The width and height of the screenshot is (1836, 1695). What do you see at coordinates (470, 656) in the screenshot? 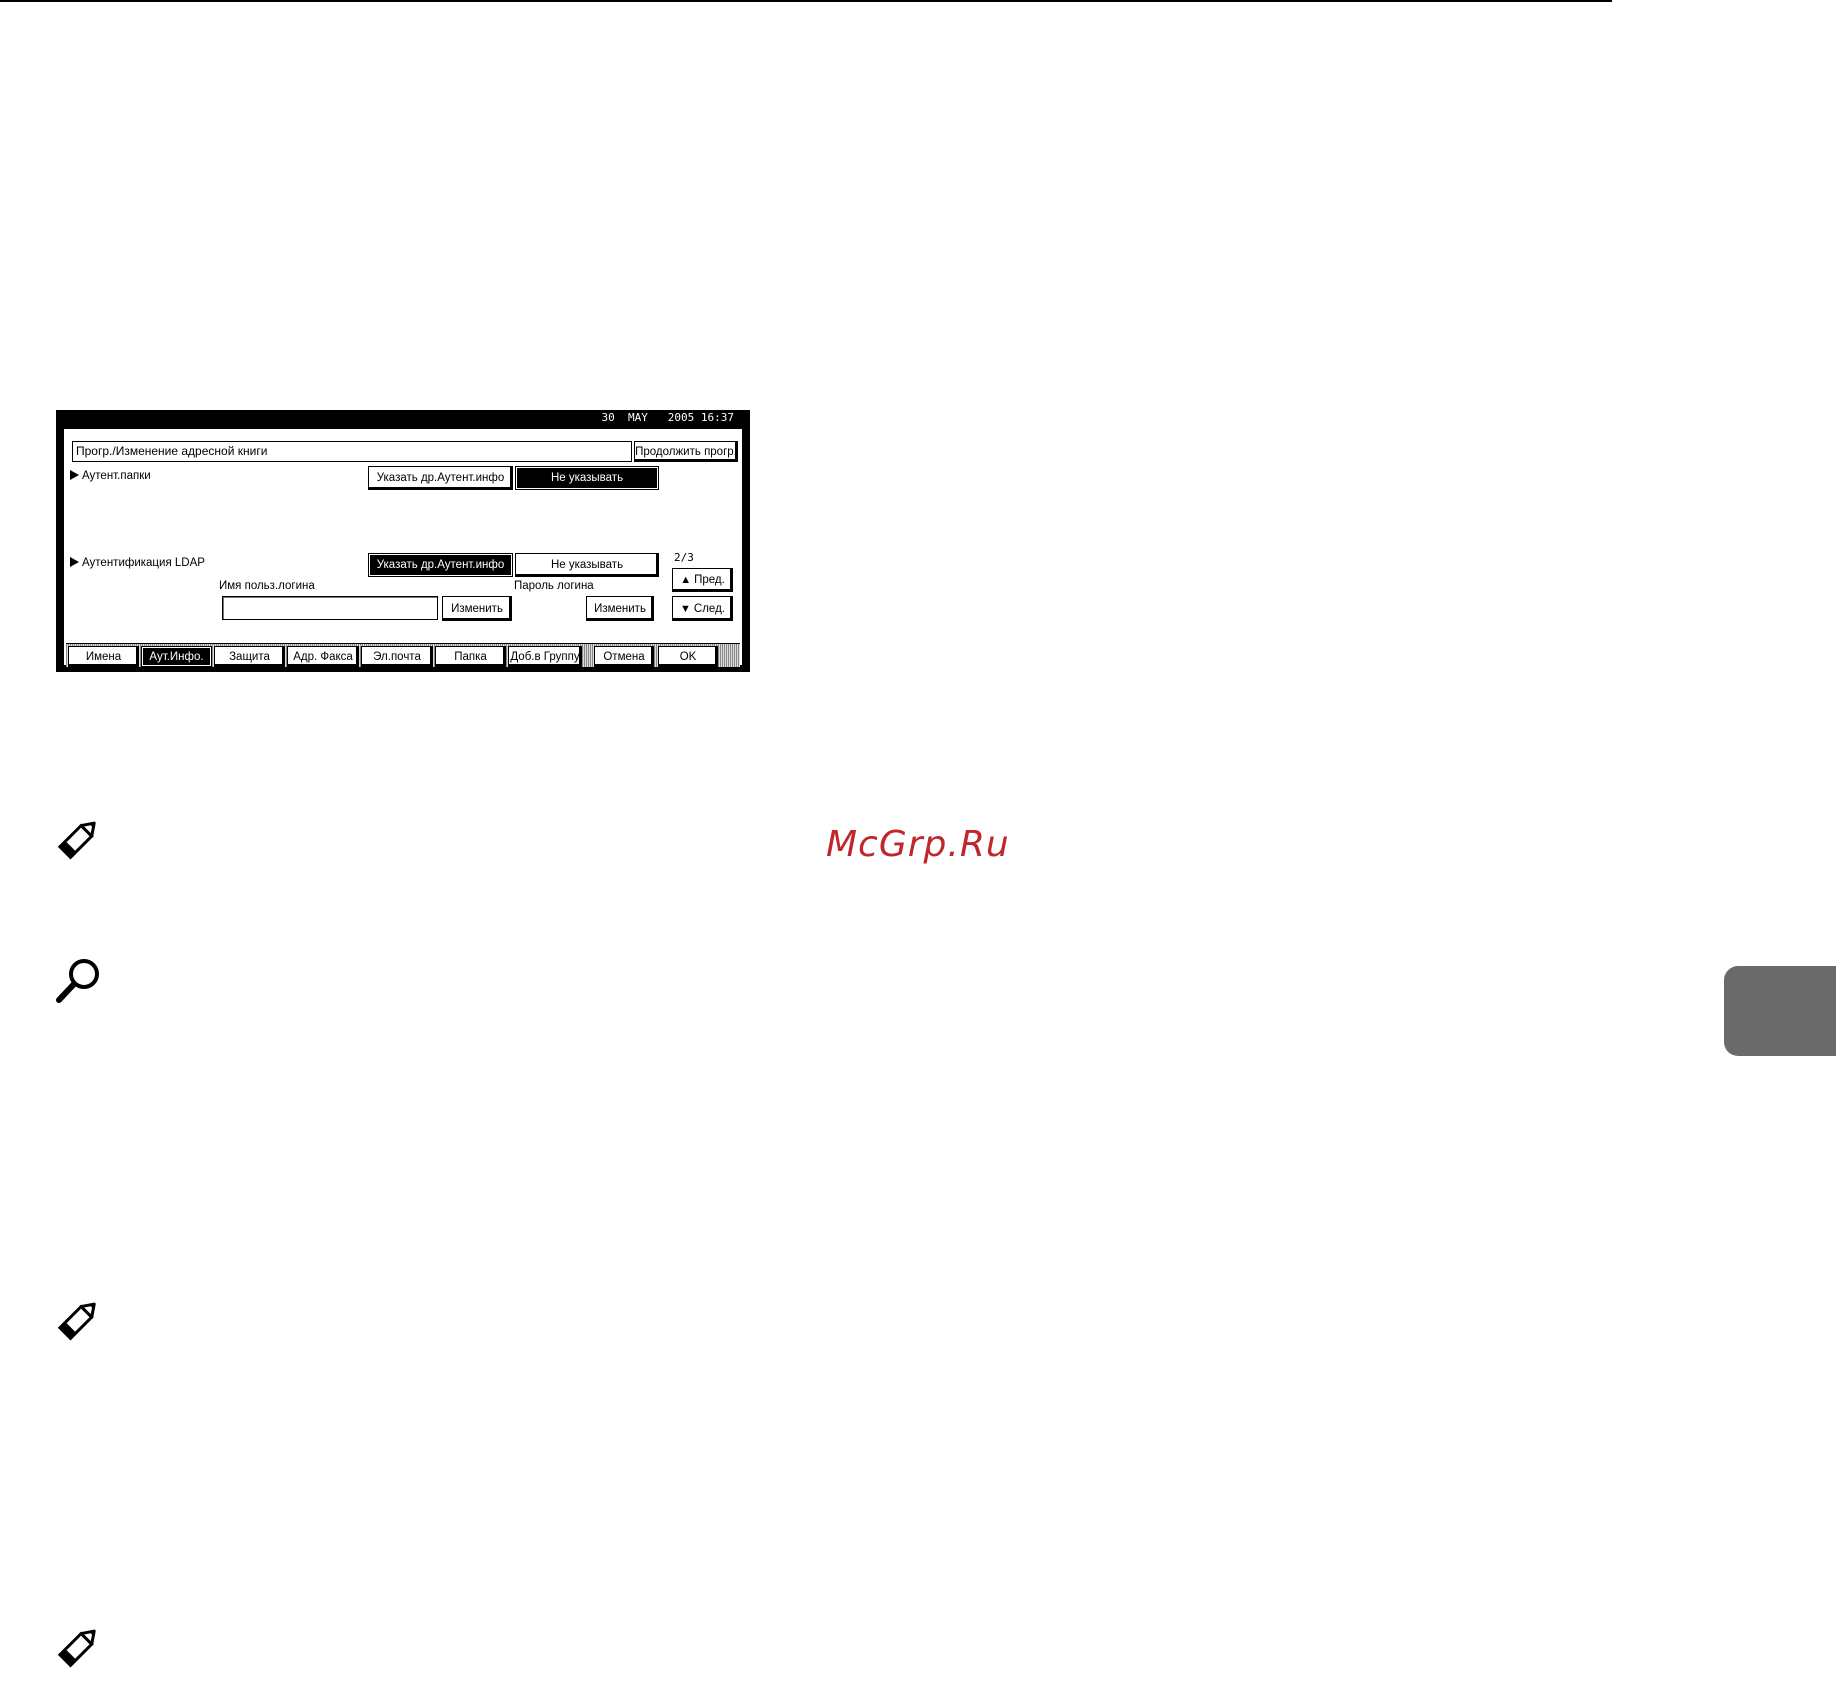
I see `tab-folder: Папка` at bounding box center [470, 656].